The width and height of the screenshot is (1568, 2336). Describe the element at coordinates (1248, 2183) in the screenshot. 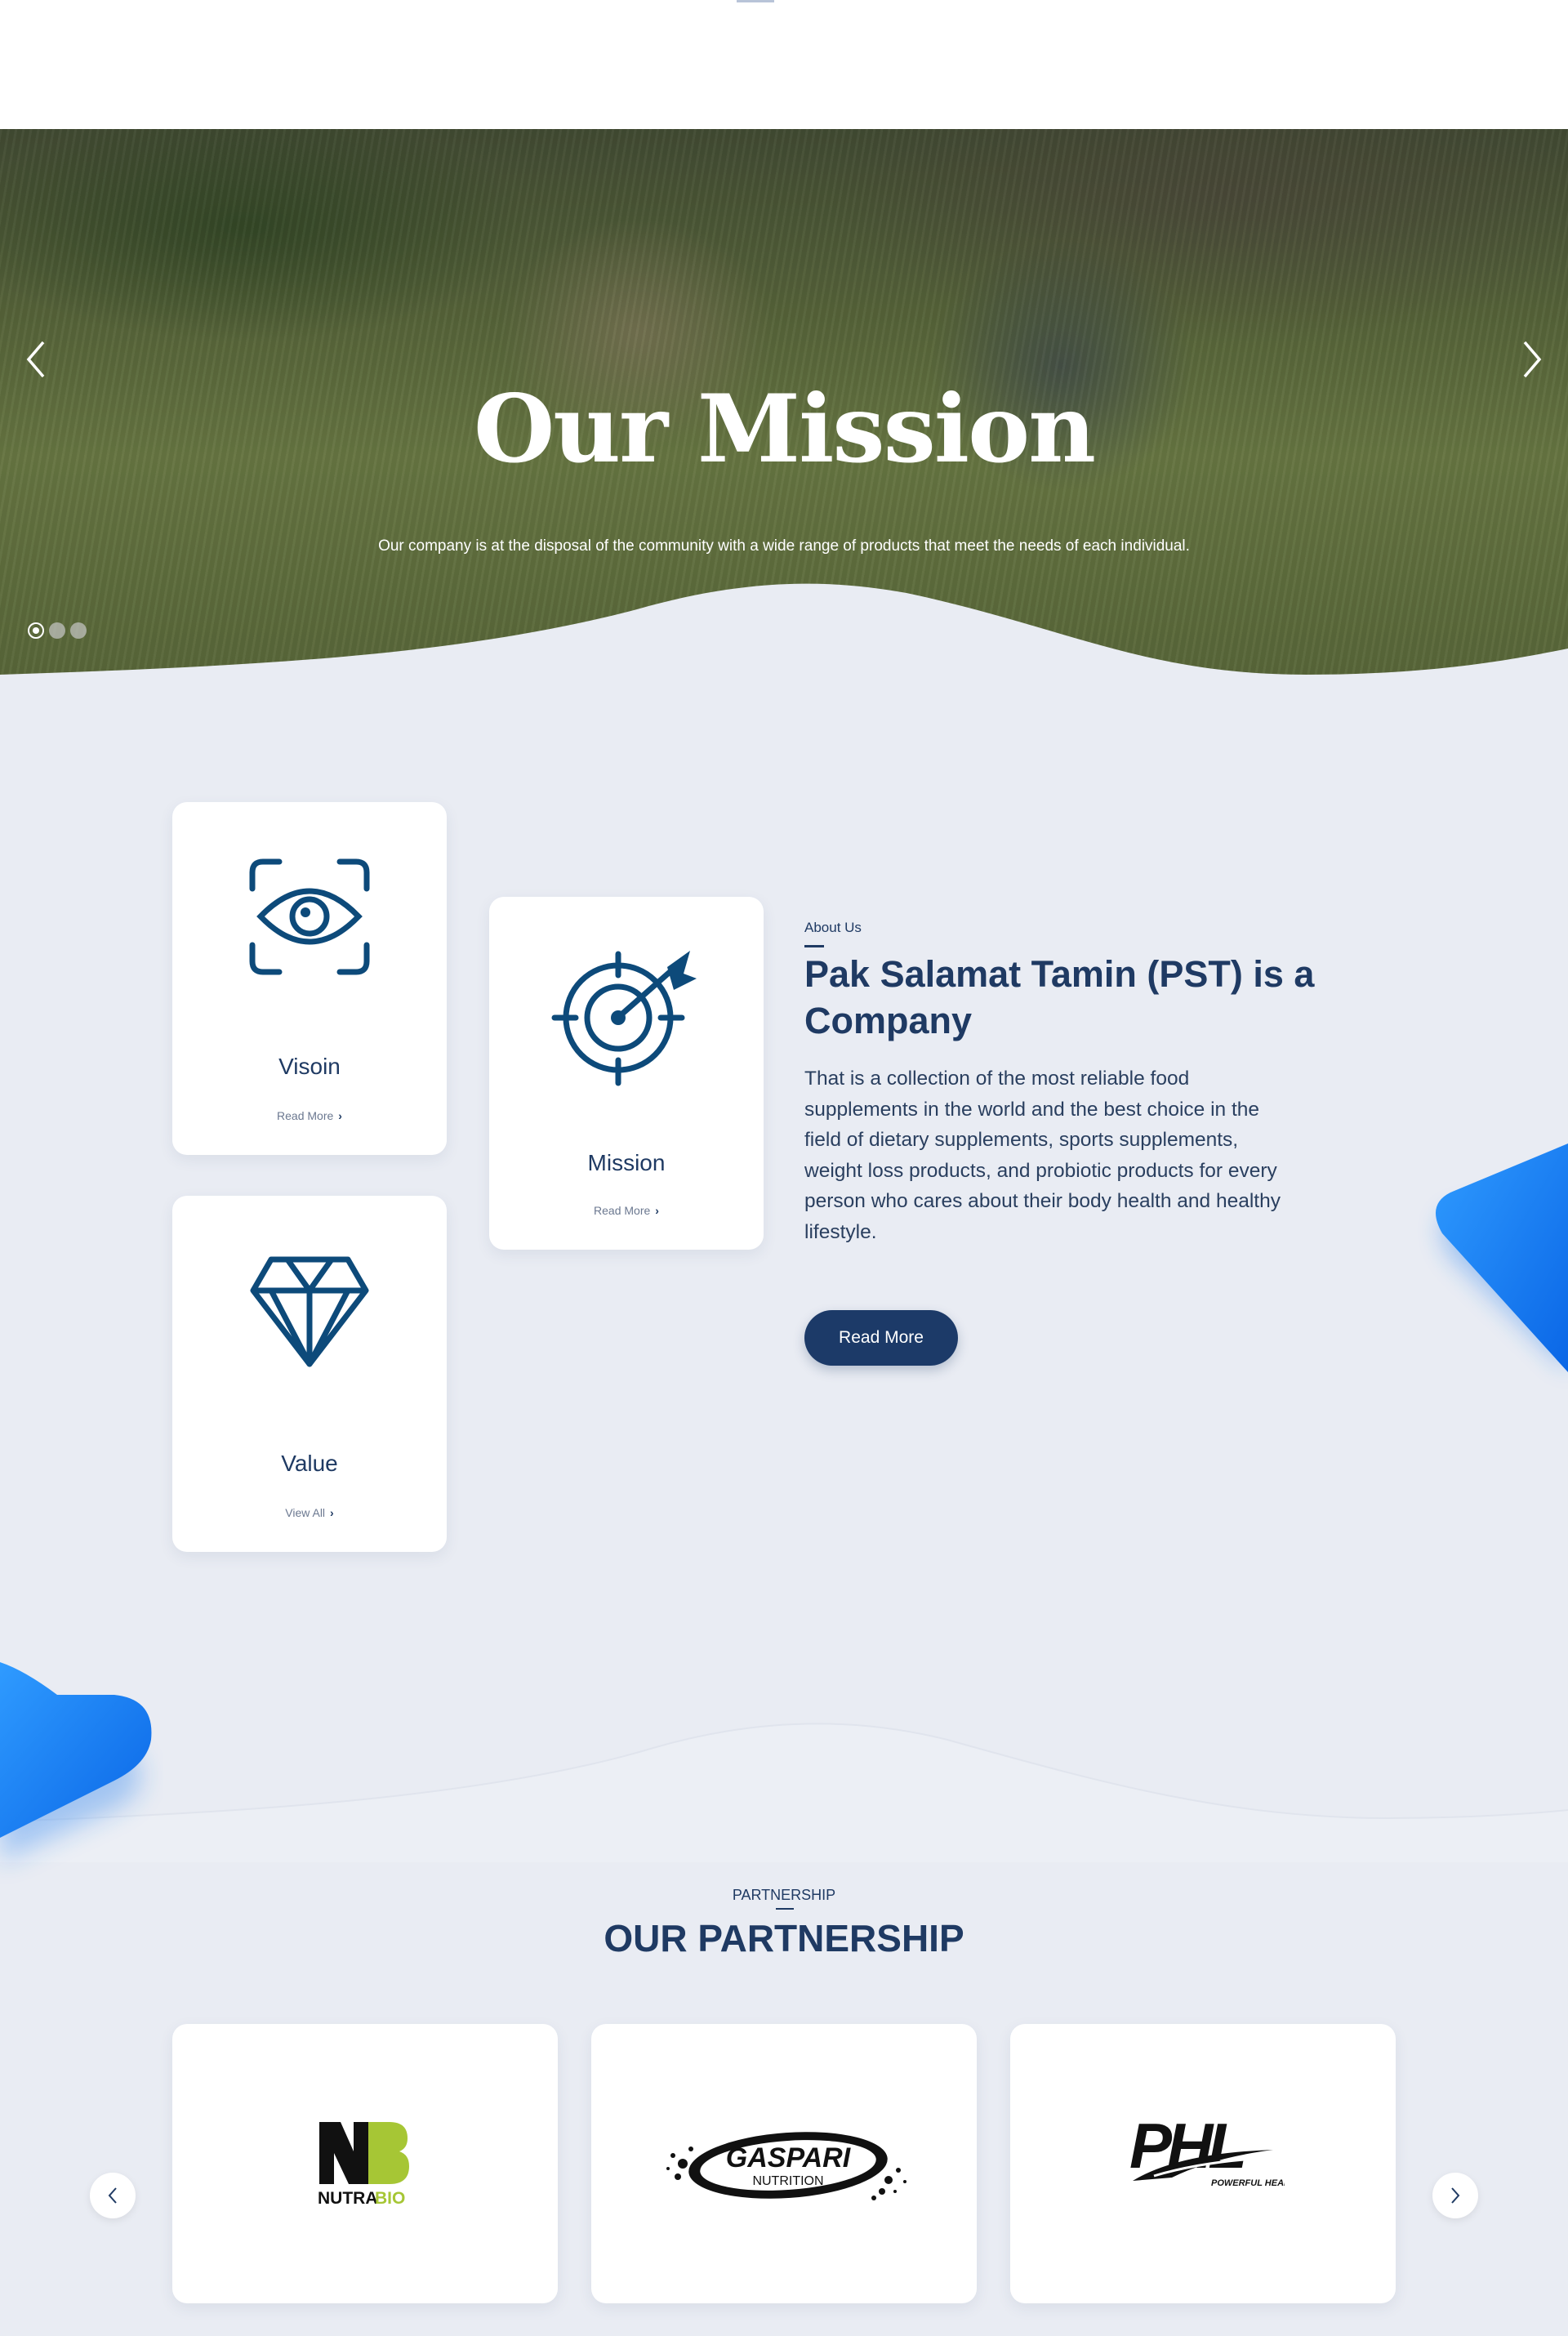

I see `phl-tagline: POWERFUL HEALTHY LIVING` at that location.